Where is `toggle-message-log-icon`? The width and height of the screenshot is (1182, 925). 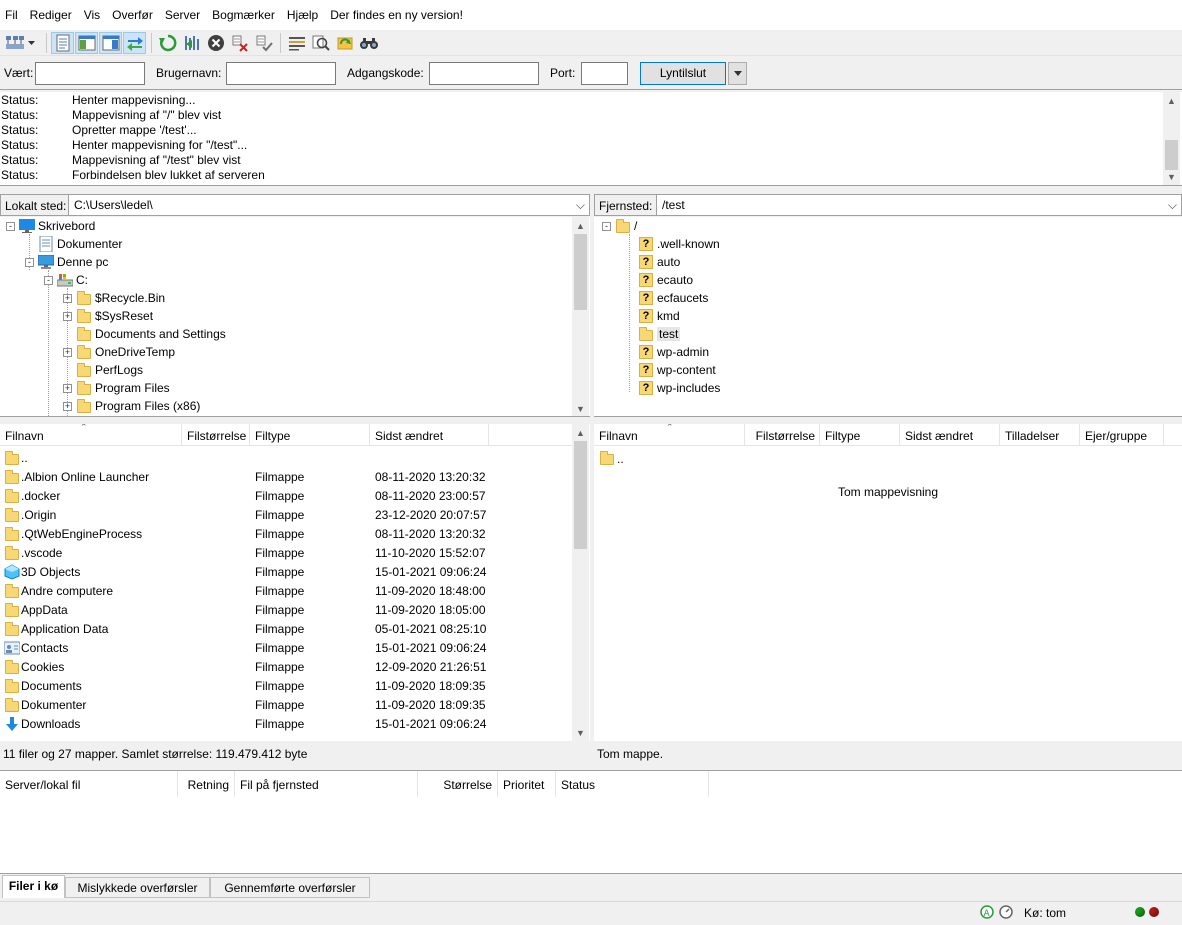 toggle-message-log-icon is located at coordinates (62, 42).